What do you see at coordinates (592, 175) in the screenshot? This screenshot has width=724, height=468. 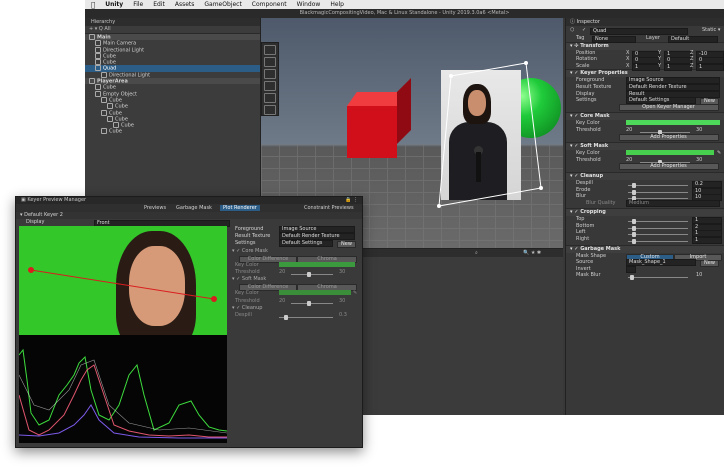 I see `cleanup-title: Cleanup` at bounding box center [592, 175].